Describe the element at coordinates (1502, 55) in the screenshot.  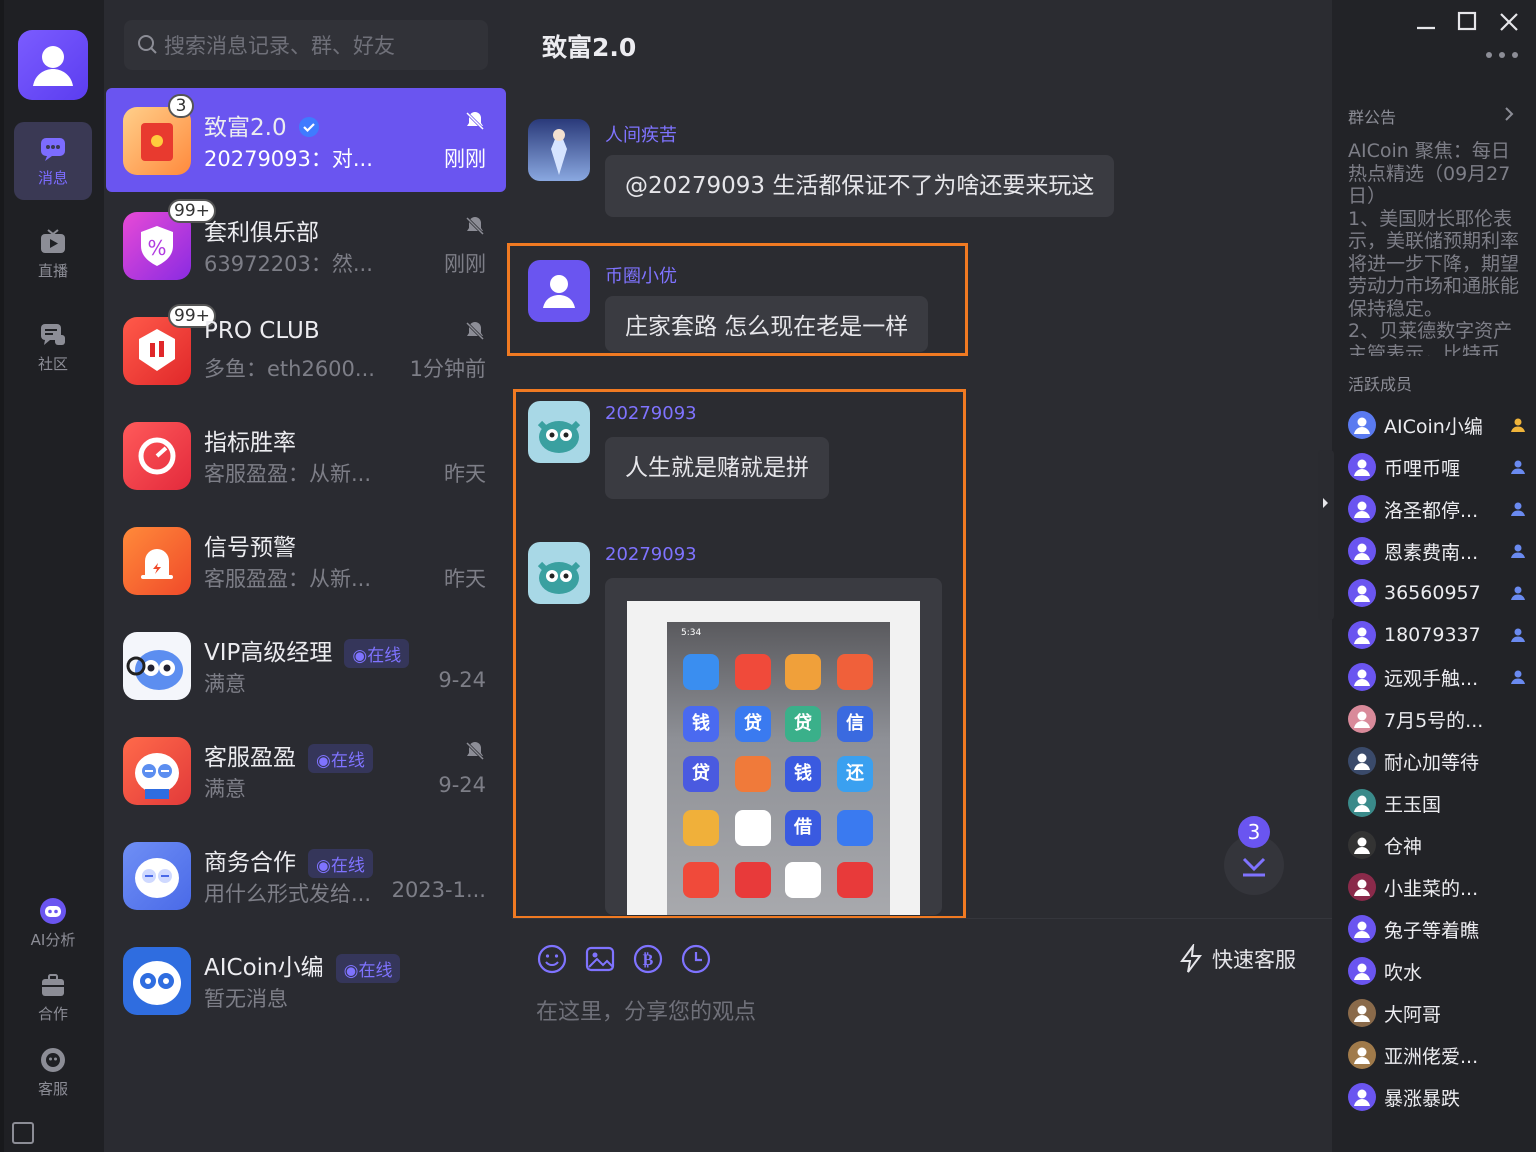
I see `more-options-icon` at that location.